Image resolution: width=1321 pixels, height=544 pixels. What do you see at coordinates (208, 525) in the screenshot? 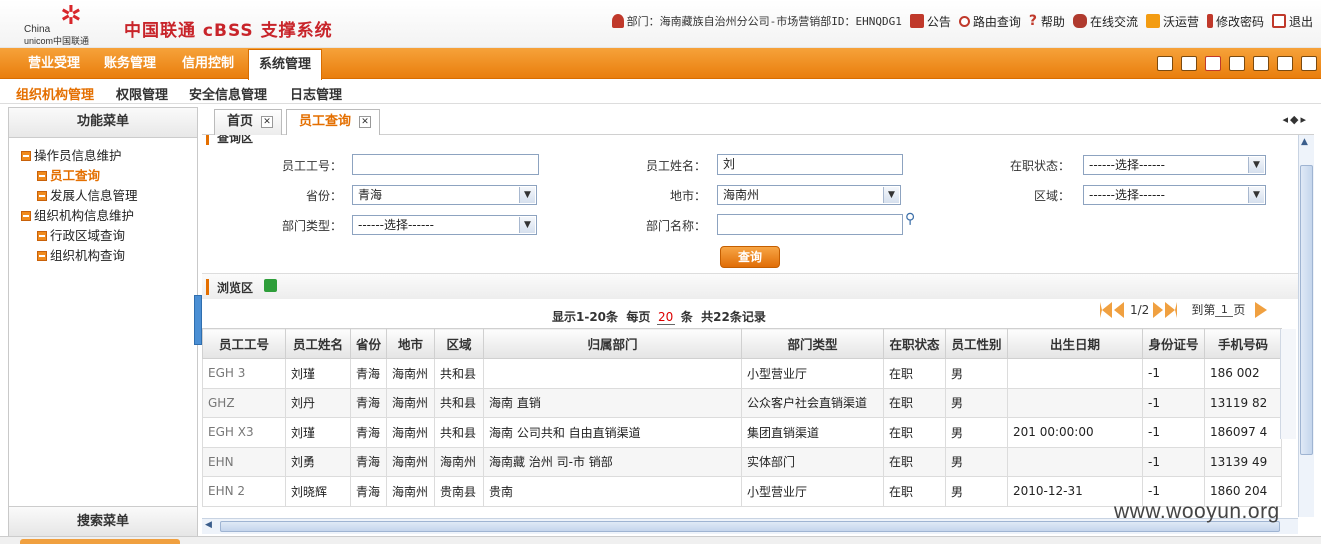
I see `scroll-left-icon: ◀` at bounding box center [208, 525].